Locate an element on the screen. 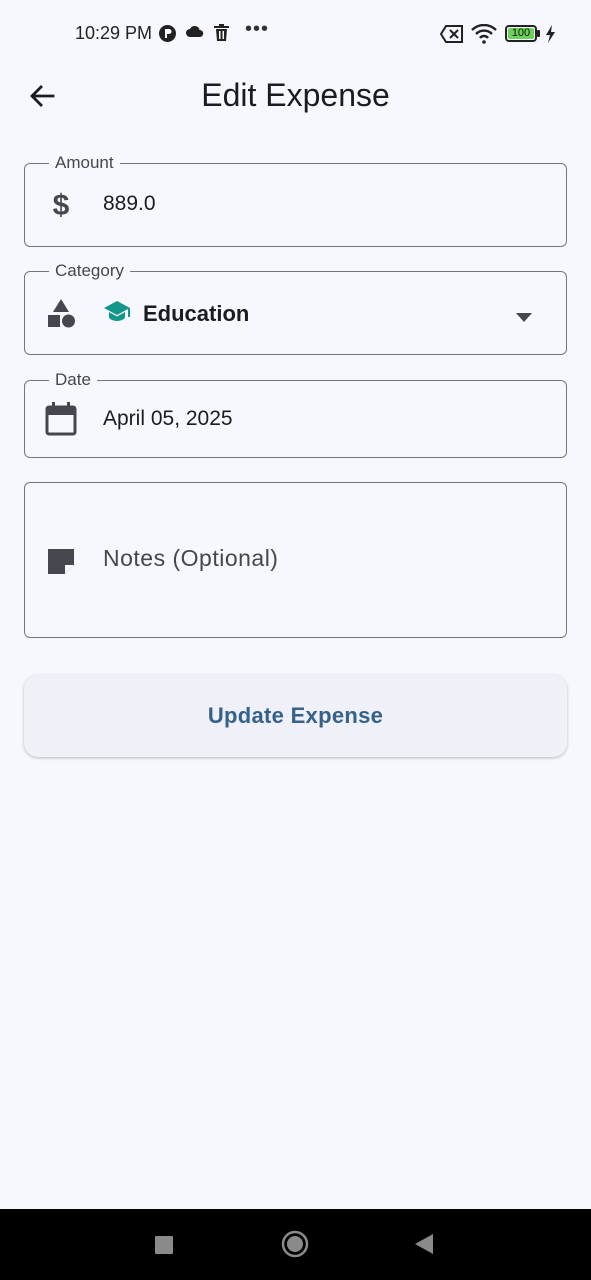  battery-level: 100 is located at coordinates (521, 33).